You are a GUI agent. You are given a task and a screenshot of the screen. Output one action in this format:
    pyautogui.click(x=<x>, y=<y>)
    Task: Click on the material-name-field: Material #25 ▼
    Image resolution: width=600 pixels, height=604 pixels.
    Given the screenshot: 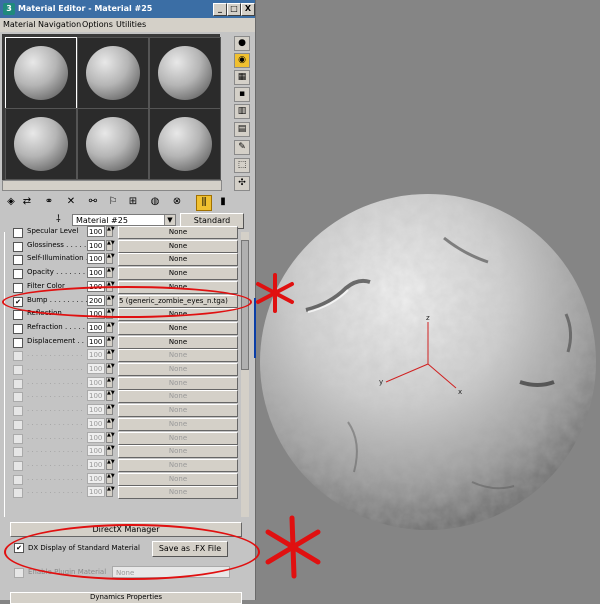 What is the action you would take?
    pyautogui.click(x=124, y=220)
    